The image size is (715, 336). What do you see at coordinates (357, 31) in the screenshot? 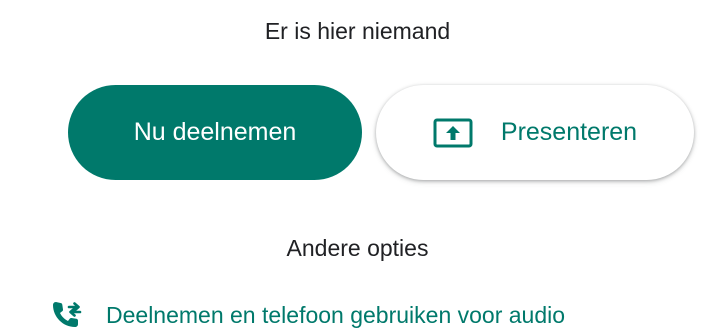
I see `status-text: Er is hier niemand` at bounding box center [357, 31].